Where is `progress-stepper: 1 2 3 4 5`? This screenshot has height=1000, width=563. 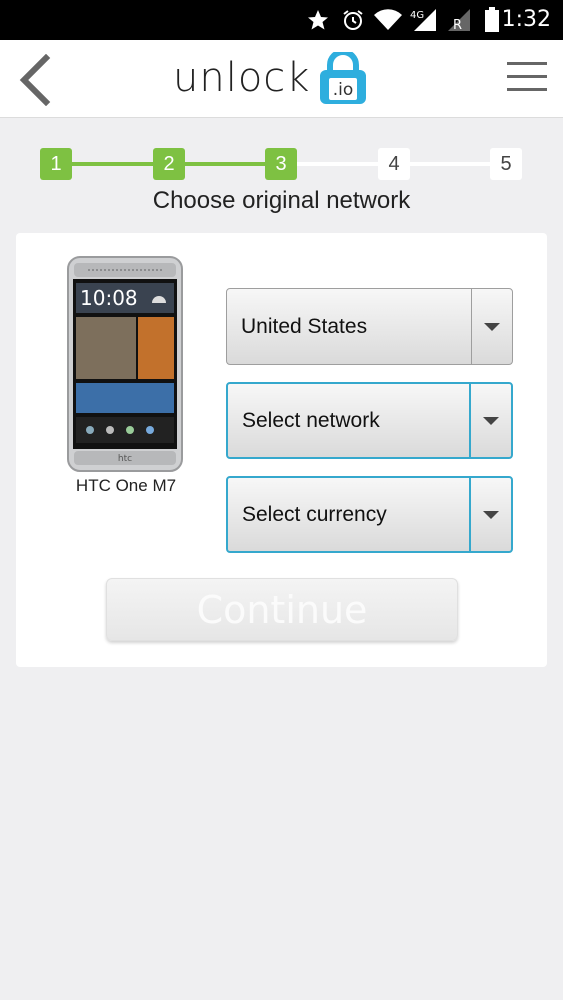 progress-stepper: 1 2 3 4 5 is located at coordinates (281, 164).